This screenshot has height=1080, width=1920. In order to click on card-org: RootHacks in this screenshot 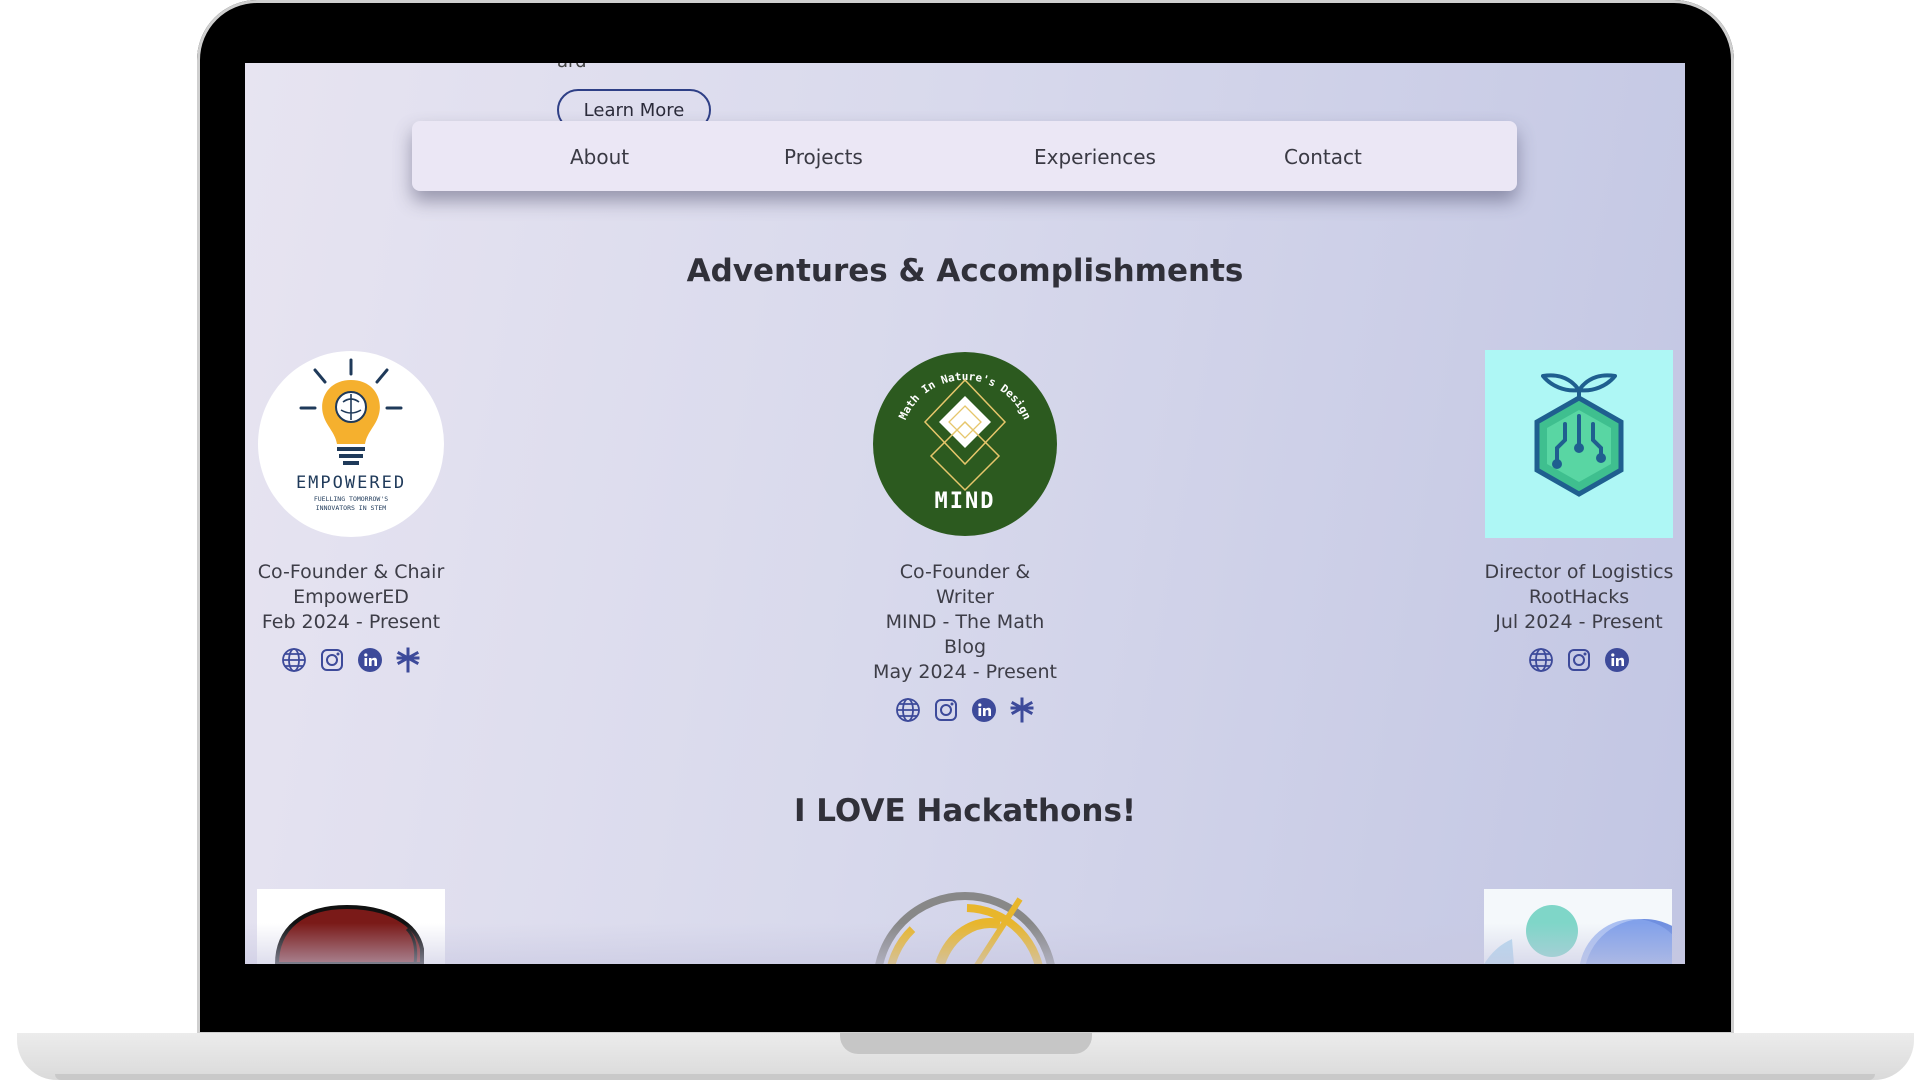, I will do `click(1579, 597)`.